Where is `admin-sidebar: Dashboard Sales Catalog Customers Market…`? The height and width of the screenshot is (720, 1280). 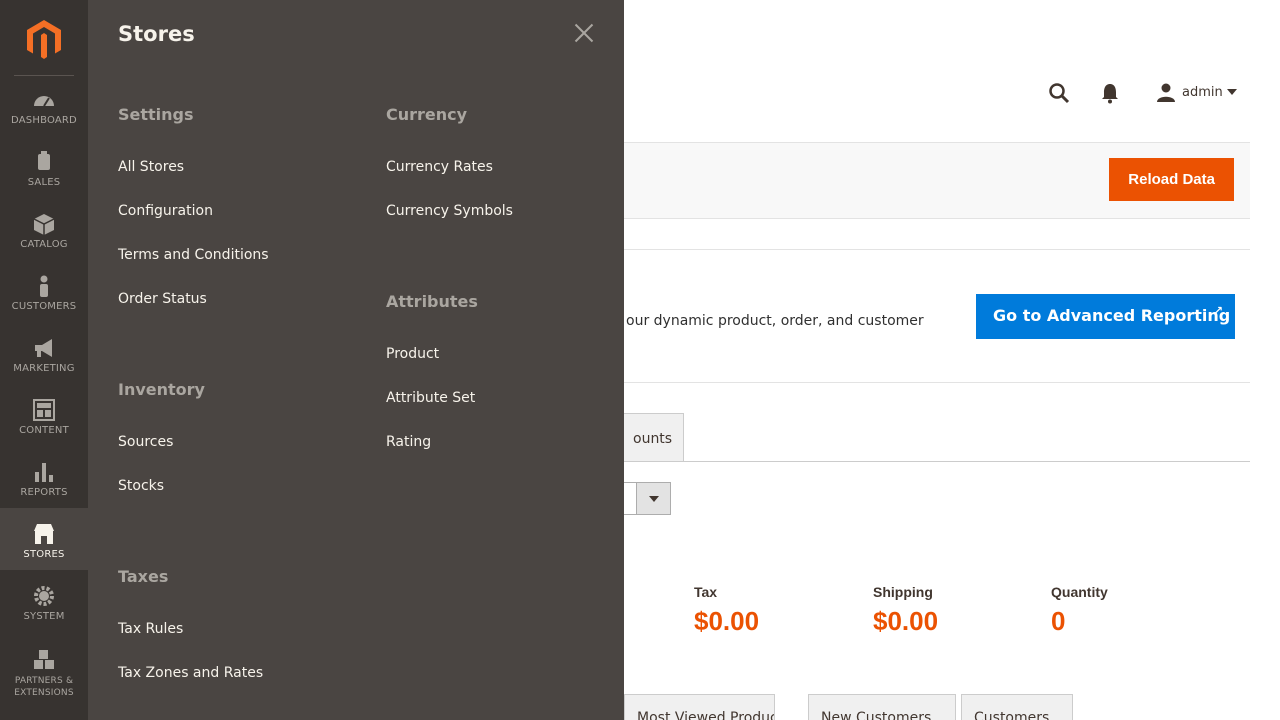
admin-sidebar: Dashboard Sales Catalog Customers Market… is located at coordinates (44, 360).